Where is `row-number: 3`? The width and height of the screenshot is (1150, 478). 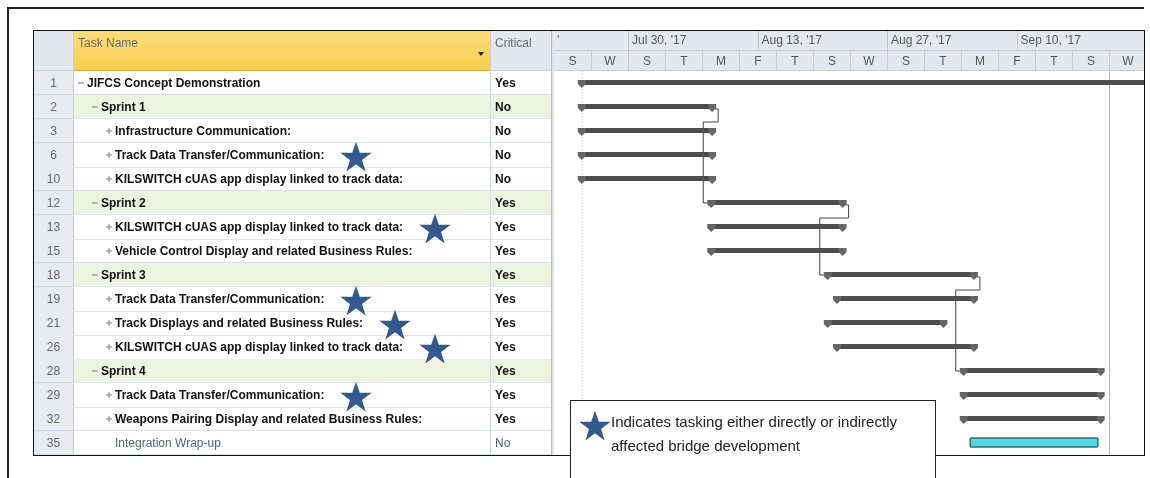
row-number: 3 is located at coordinates (54, 131).